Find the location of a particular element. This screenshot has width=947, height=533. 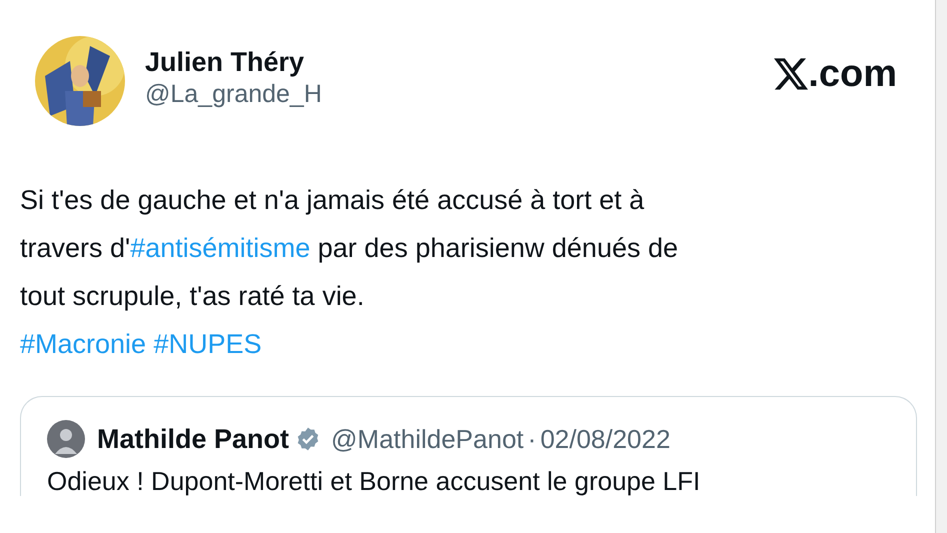

author-handle: @La_grande_H is located at coordinates (233, 94).